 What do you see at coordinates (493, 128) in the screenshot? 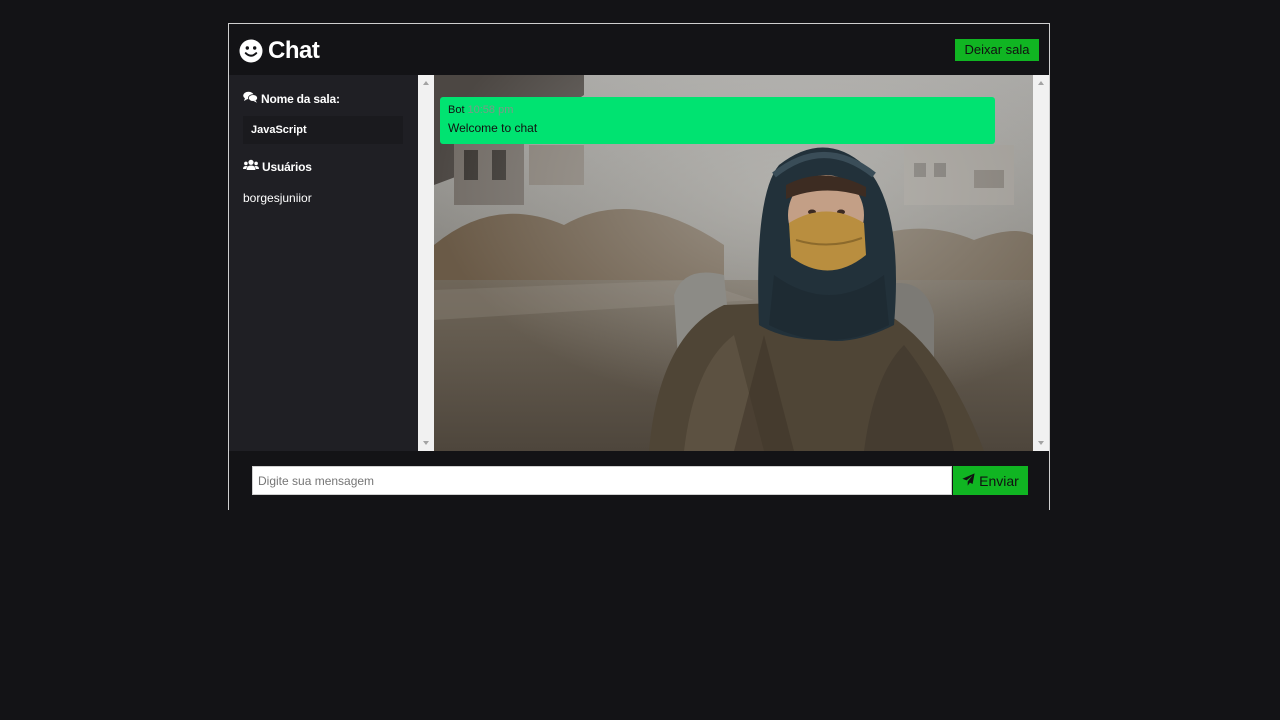
I see `message-text: Welcome to chat` at bounding box center [493, 128].